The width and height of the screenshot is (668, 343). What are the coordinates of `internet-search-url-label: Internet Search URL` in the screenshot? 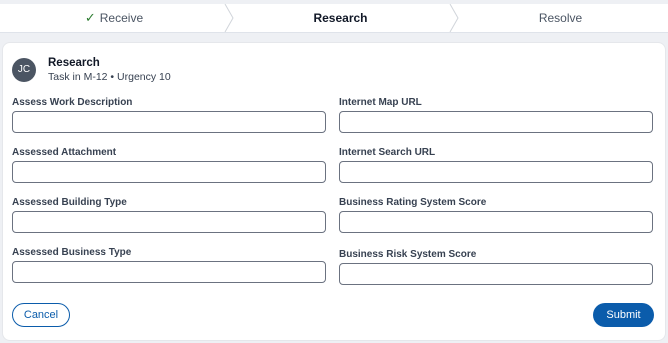 It's located at (387, 152).